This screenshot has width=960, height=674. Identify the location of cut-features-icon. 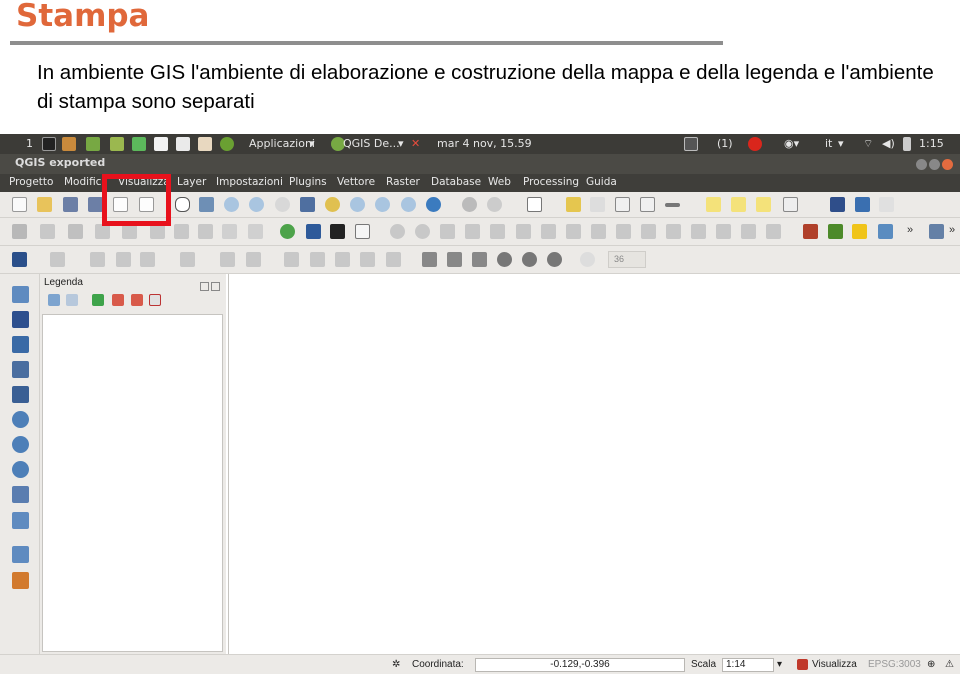
(205, 231).